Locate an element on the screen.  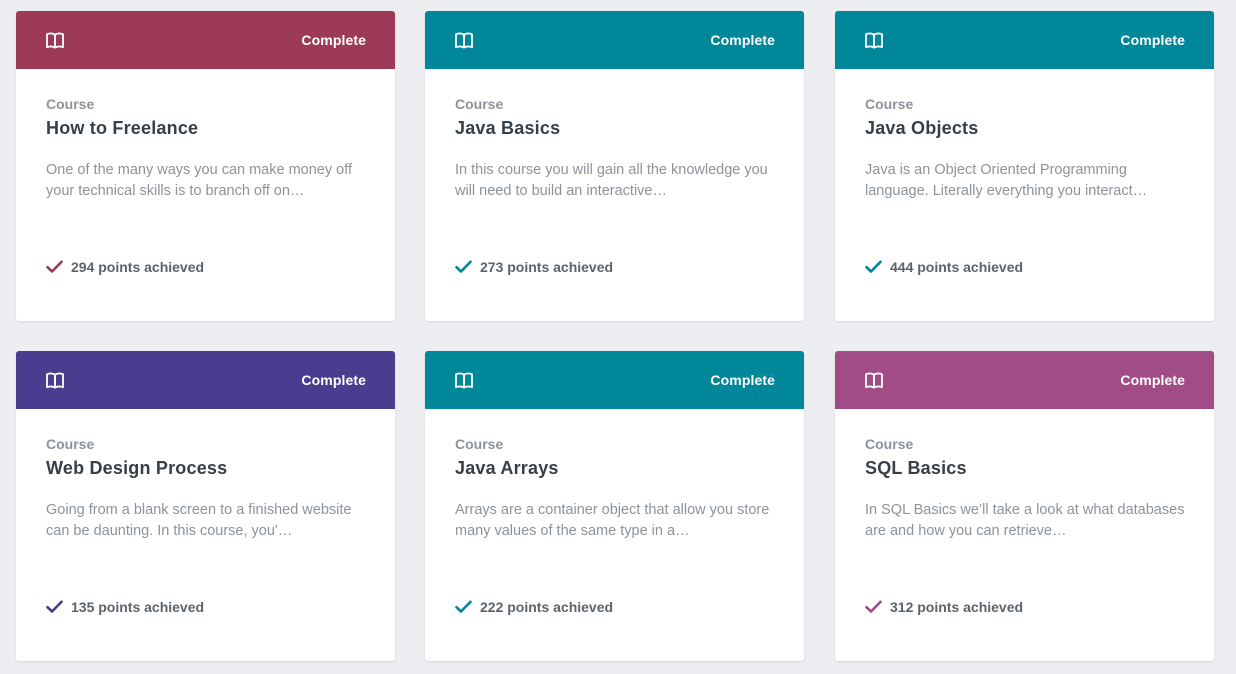
points-text: 444 points achieved is located at coordinates (957, 267).